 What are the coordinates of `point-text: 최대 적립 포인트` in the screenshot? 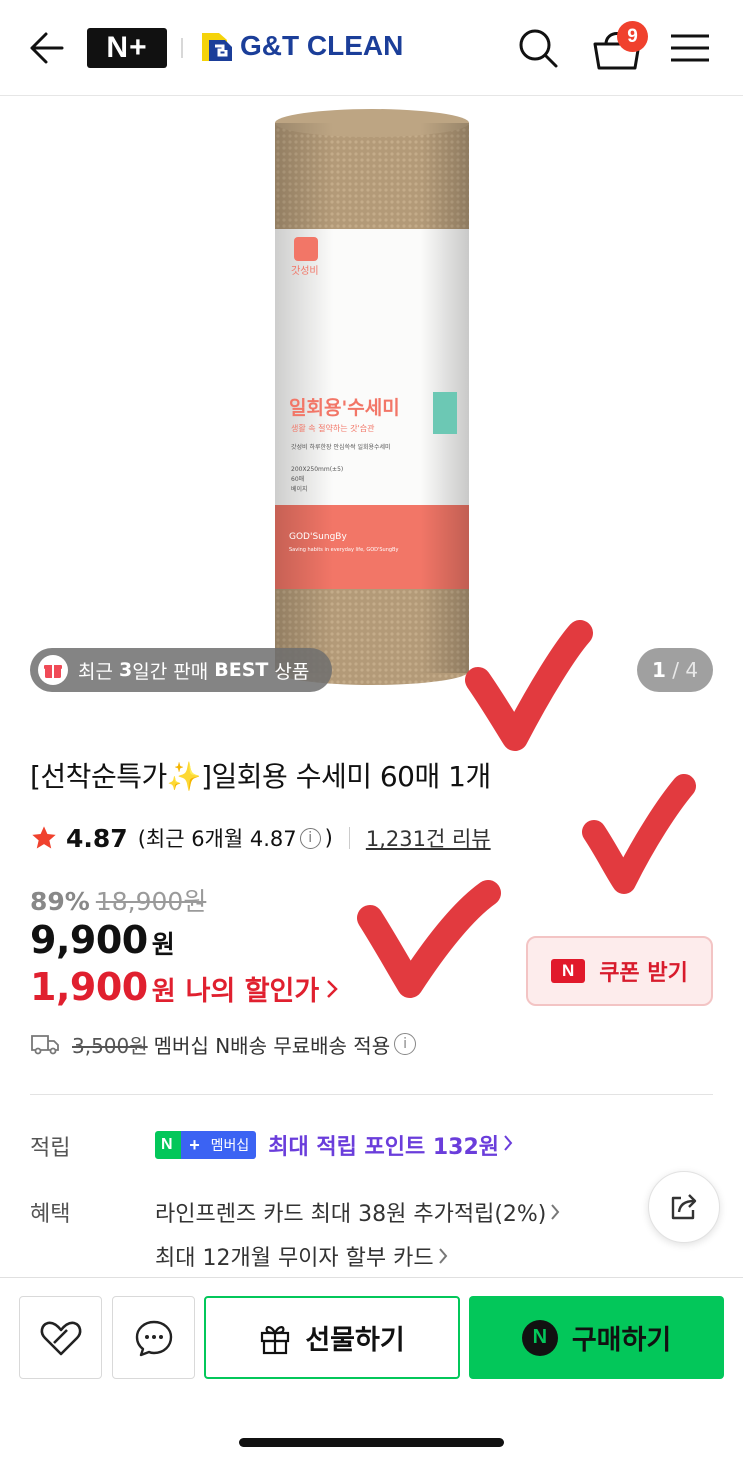 It's located at (350, 1147).